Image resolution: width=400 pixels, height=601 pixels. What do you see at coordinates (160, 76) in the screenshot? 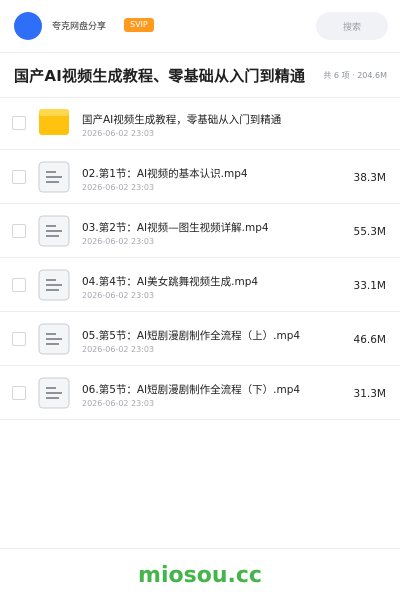
I see `page-title: 国产AI视频生成教程、零基础从入门到精通` at bounding box center [160, 76].